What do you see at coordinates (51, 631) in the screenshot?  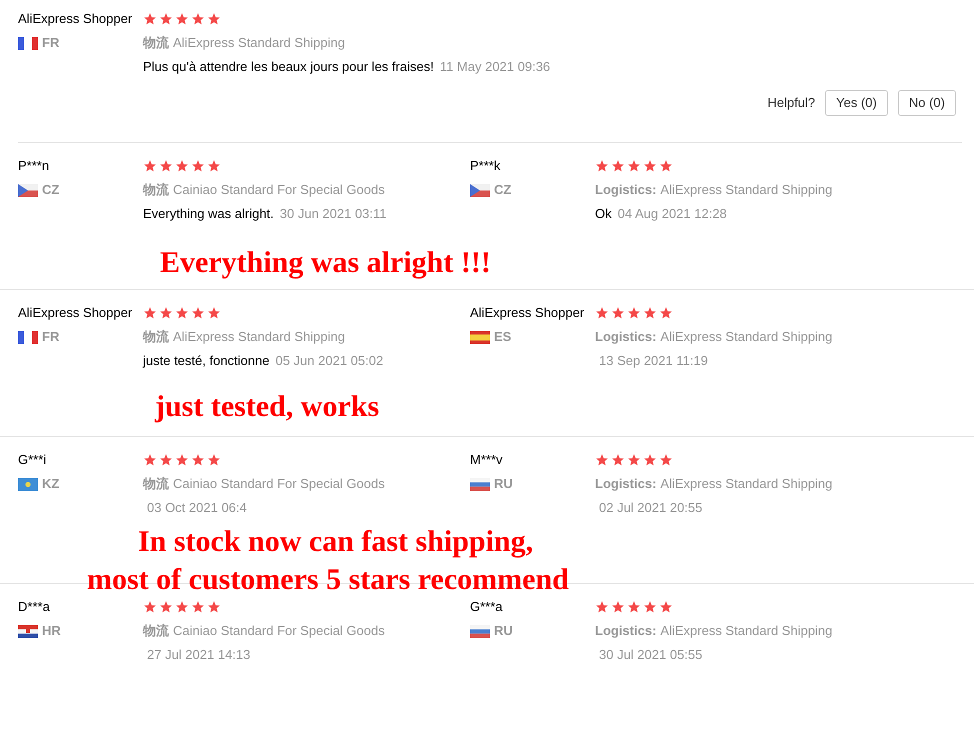 I see `country-code: HR` at bounding box center [51, 631].